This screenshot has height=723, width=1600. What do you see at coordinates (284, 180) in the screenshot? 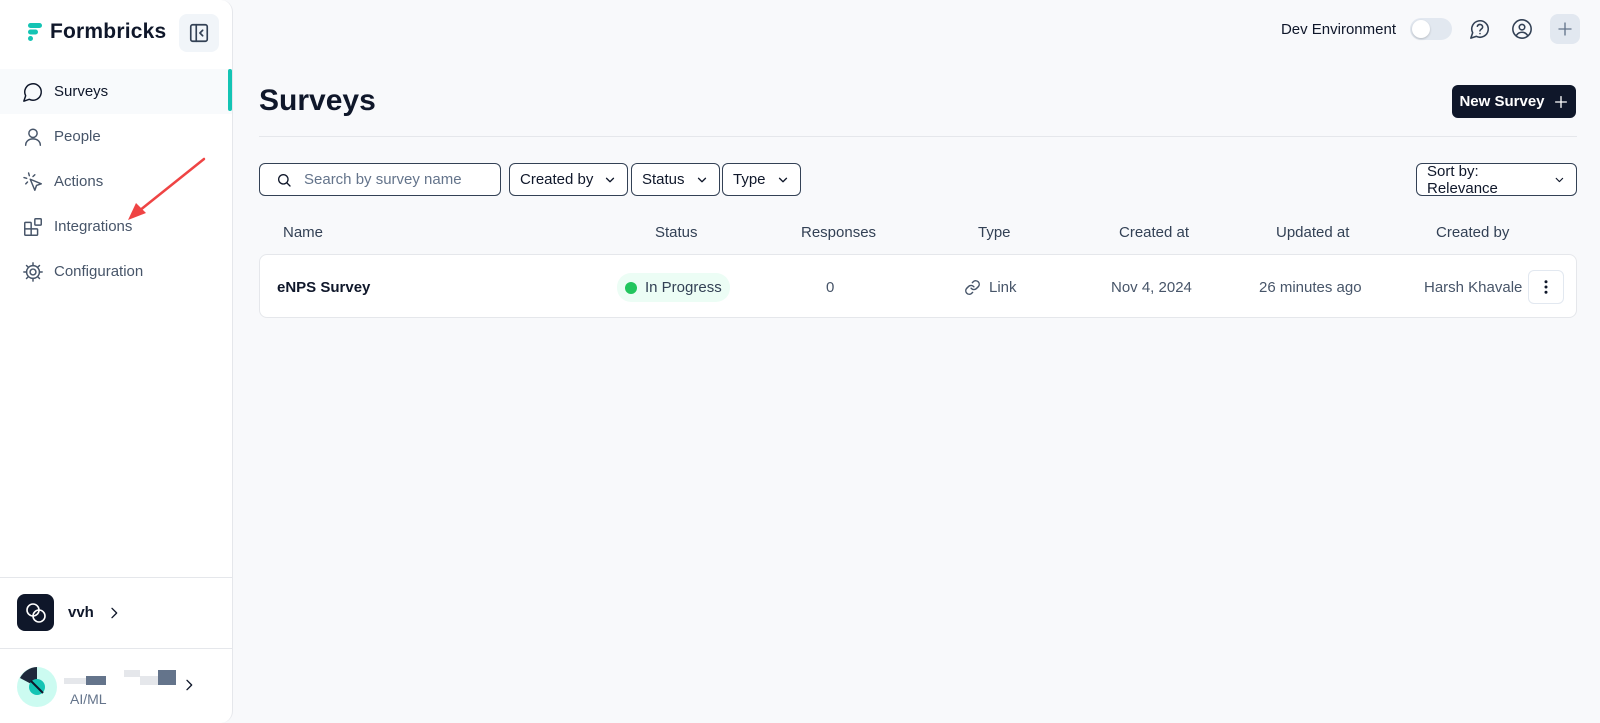
I see `search-icon` at bounding box center [284, 180].